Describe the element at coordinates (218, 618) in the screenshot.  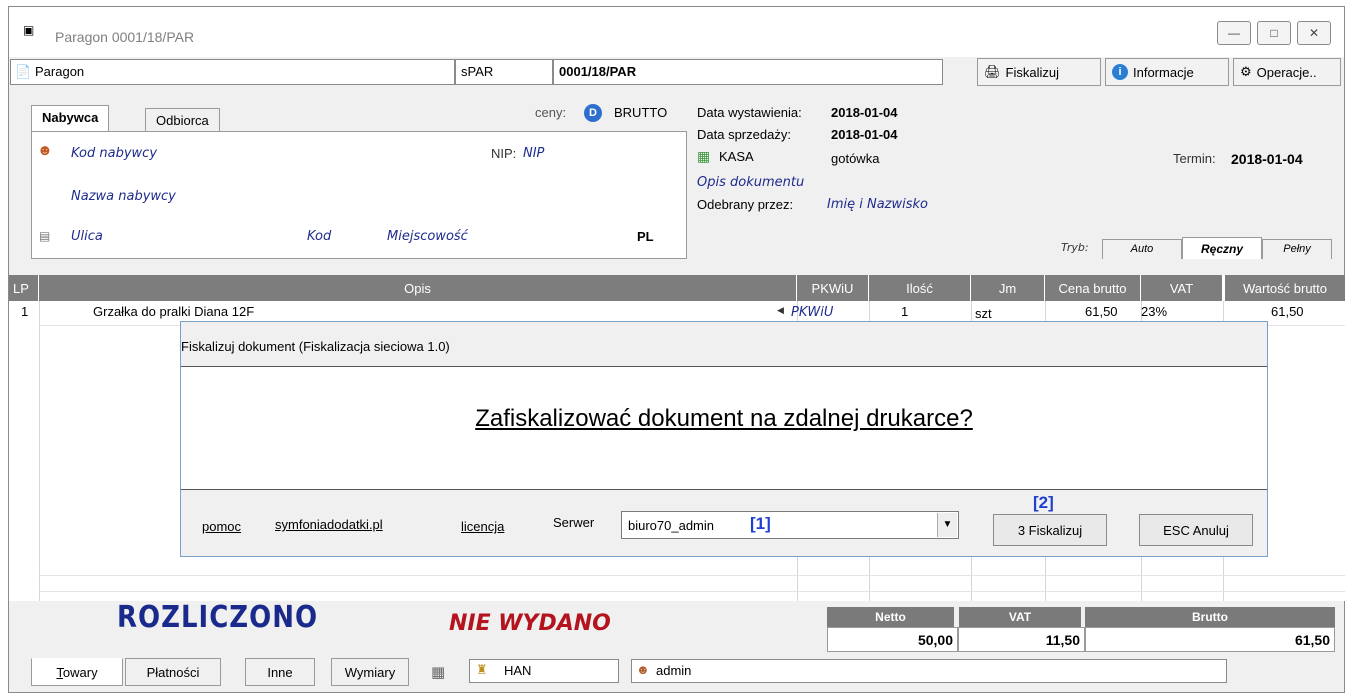
I see `rozliczono-stamp: ROZLICZONO` at that location.